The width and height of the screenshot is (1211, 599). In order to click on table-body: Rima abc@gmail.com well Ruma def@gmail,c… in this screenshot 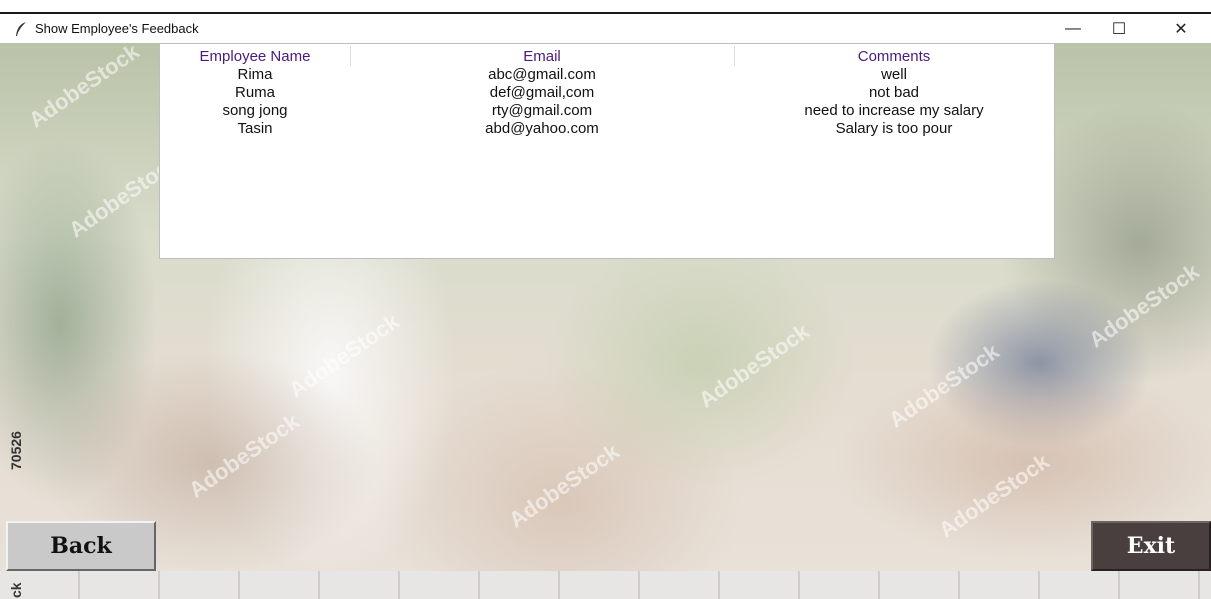, I will do `click(607, 102)`.